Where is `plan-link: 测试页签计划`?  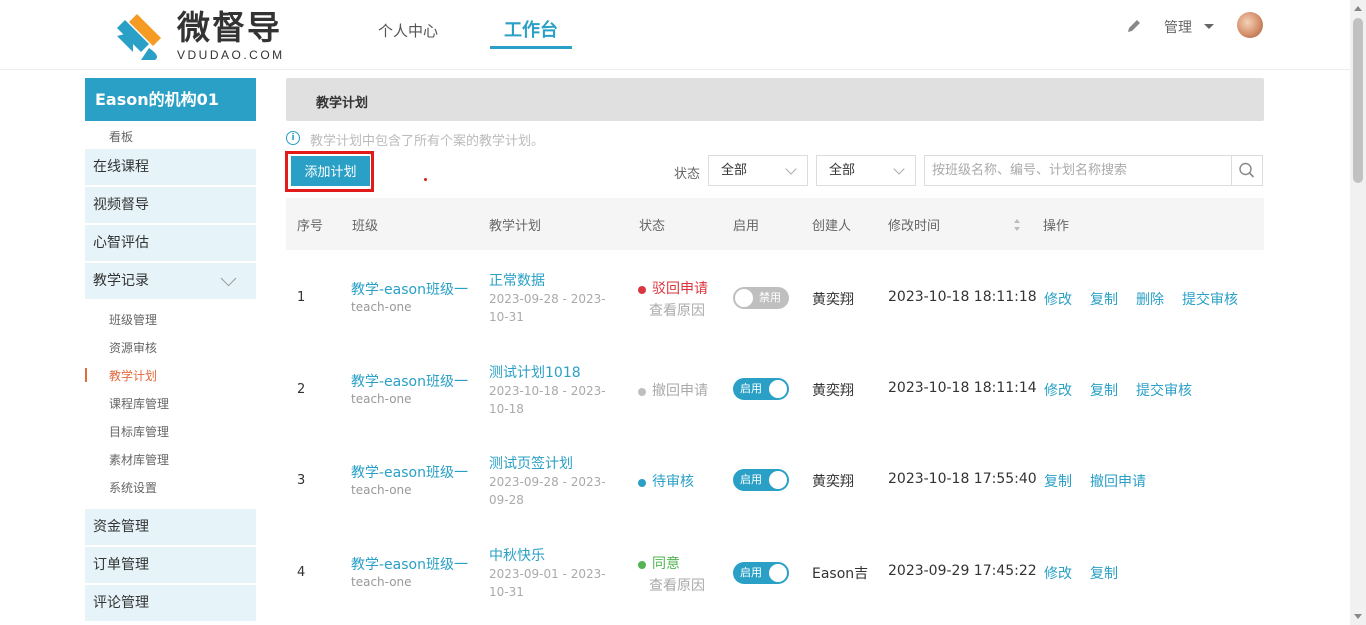
plan-link: 测试页签计划 is located at coordinates (531, 463).